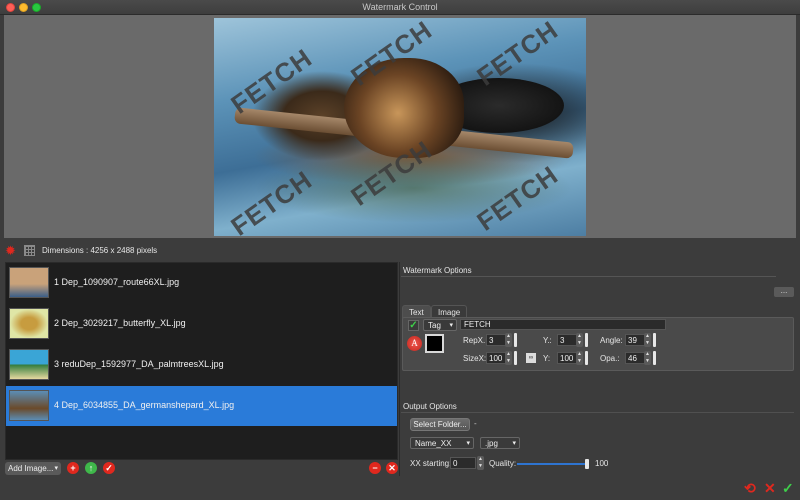 The width and height of the screenshot is (800, 500). Describe the element at coordinates (788, 488) in the screenshot. I see `confirm-icon: ✓` at that location.